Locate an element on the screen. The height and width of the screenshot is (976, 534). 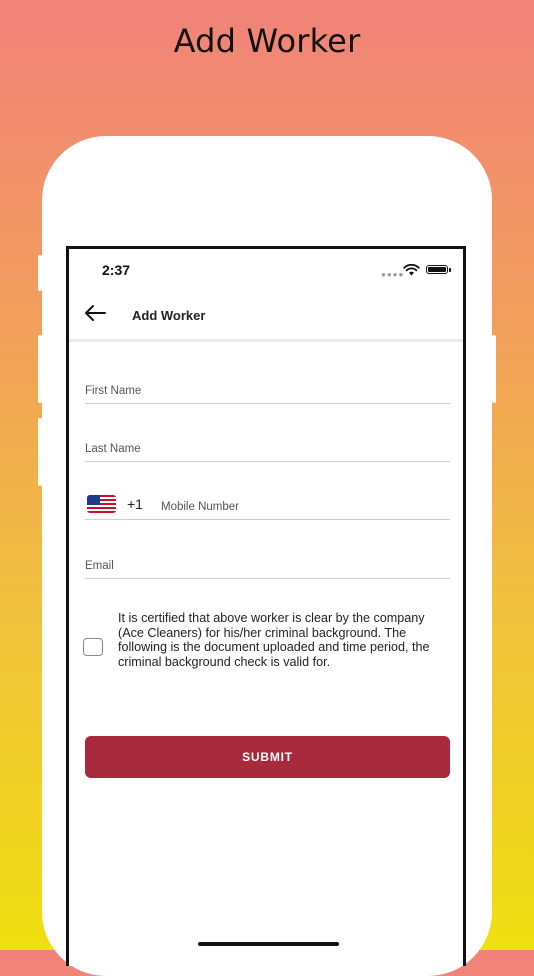
nav-bar: Add Worker is located at coordinates (266, 316).